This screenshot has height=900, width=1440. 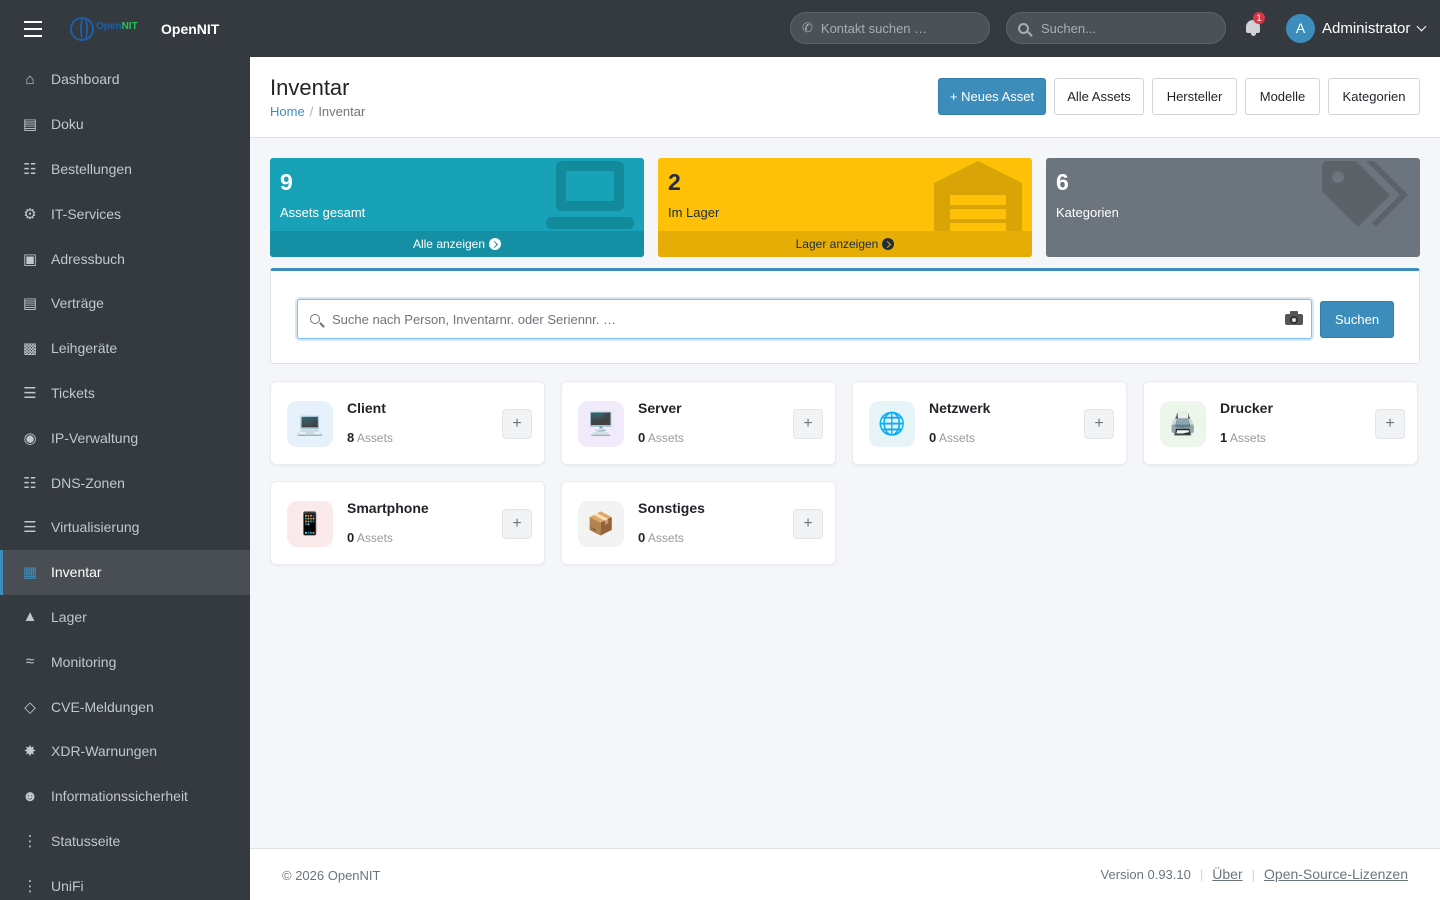 What do you see at coordinates (1294, 318) in the screenshot?
I see `camera-icon` at bounding box center [1294, 318].